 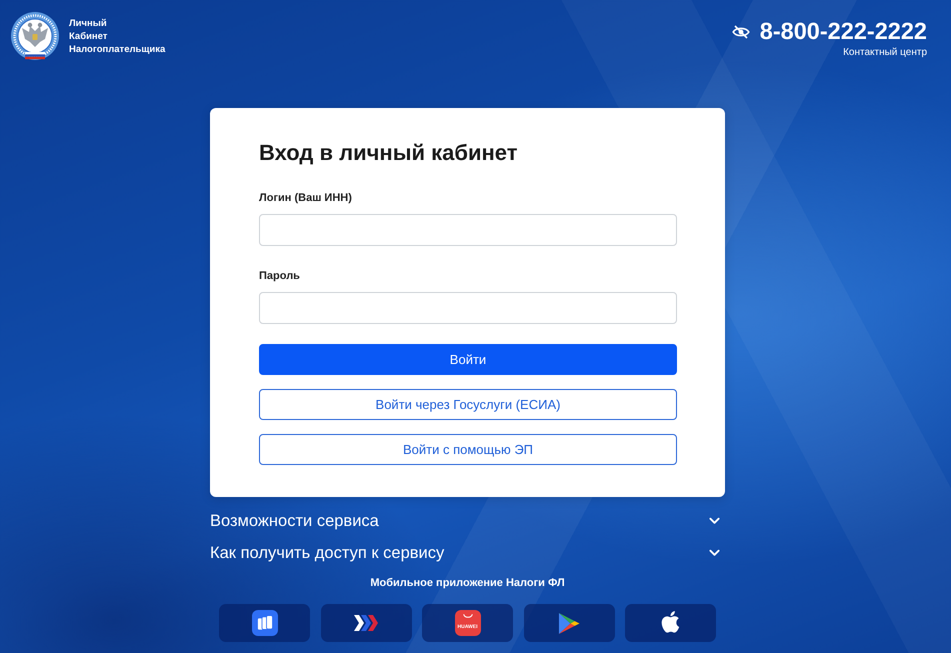 What do you see at coordinates (306, 198) in the screenshot?
I see `field-label: Логин (Ваш ИНН)` at bounding box center [306, 198].